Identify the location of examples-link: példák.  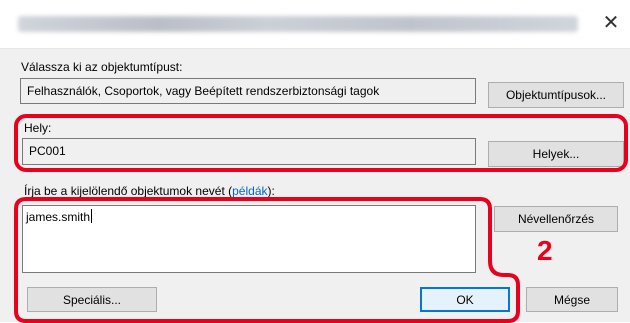
(249, 191).